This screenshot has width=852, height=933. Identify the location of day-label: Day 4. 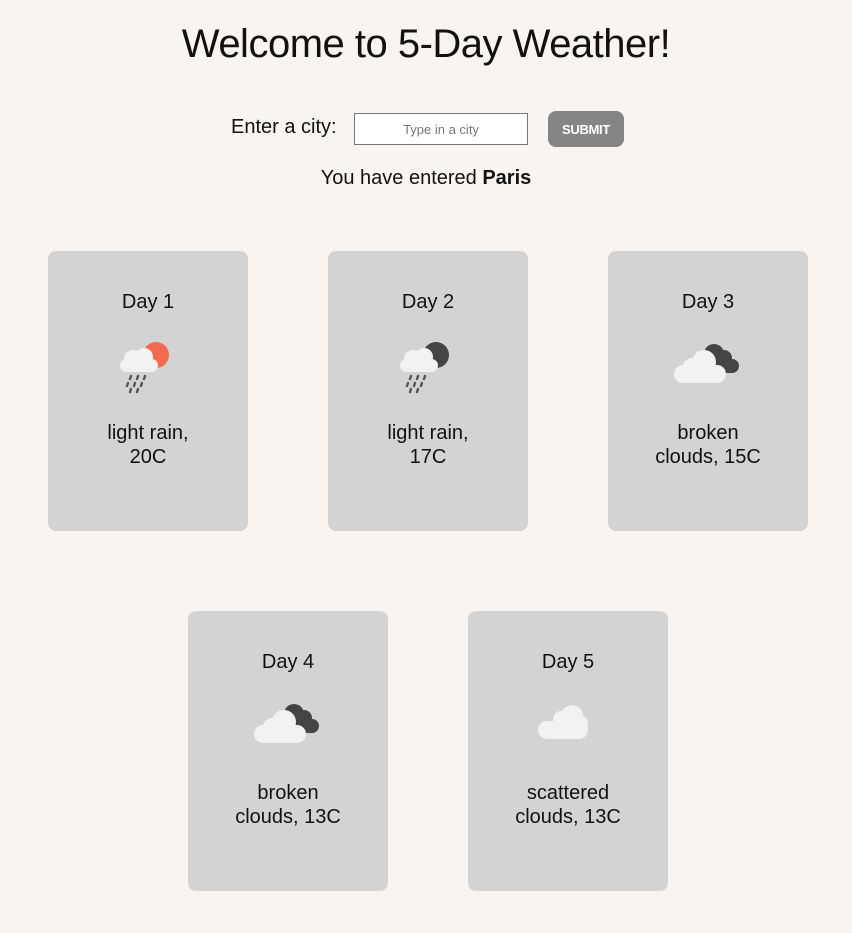
(288, 662).